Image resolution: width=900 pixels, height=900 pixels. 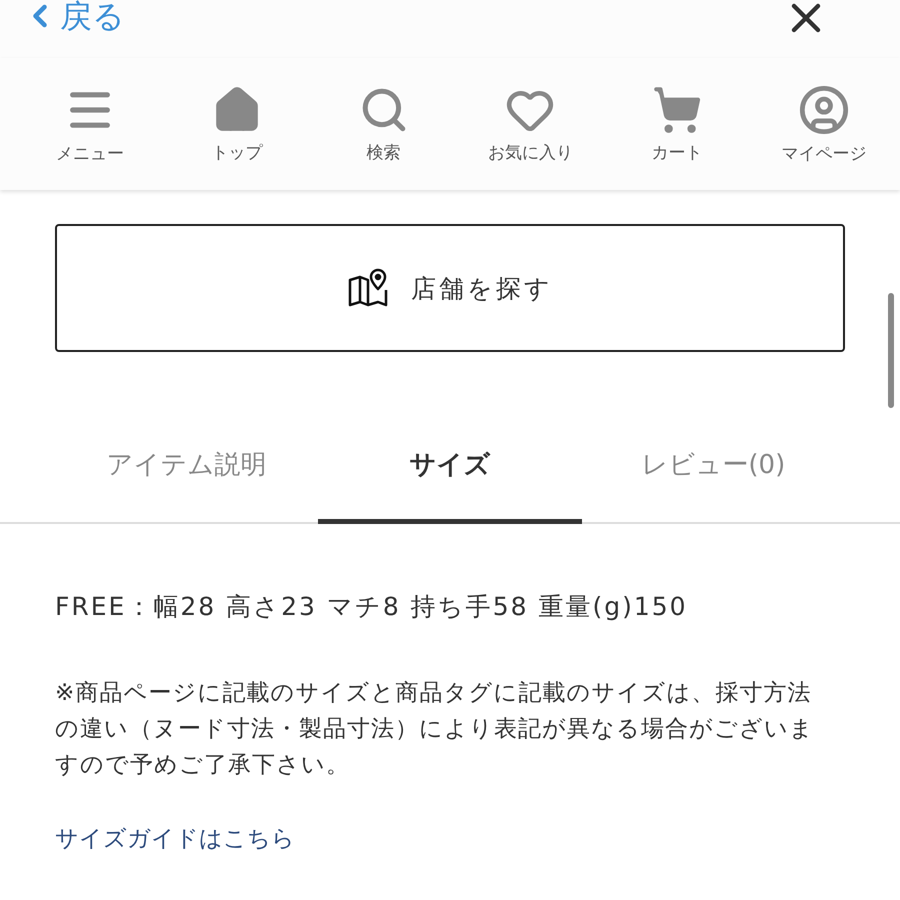 I want to click on nav-item: お気に入り, so click(x=530, y=124).